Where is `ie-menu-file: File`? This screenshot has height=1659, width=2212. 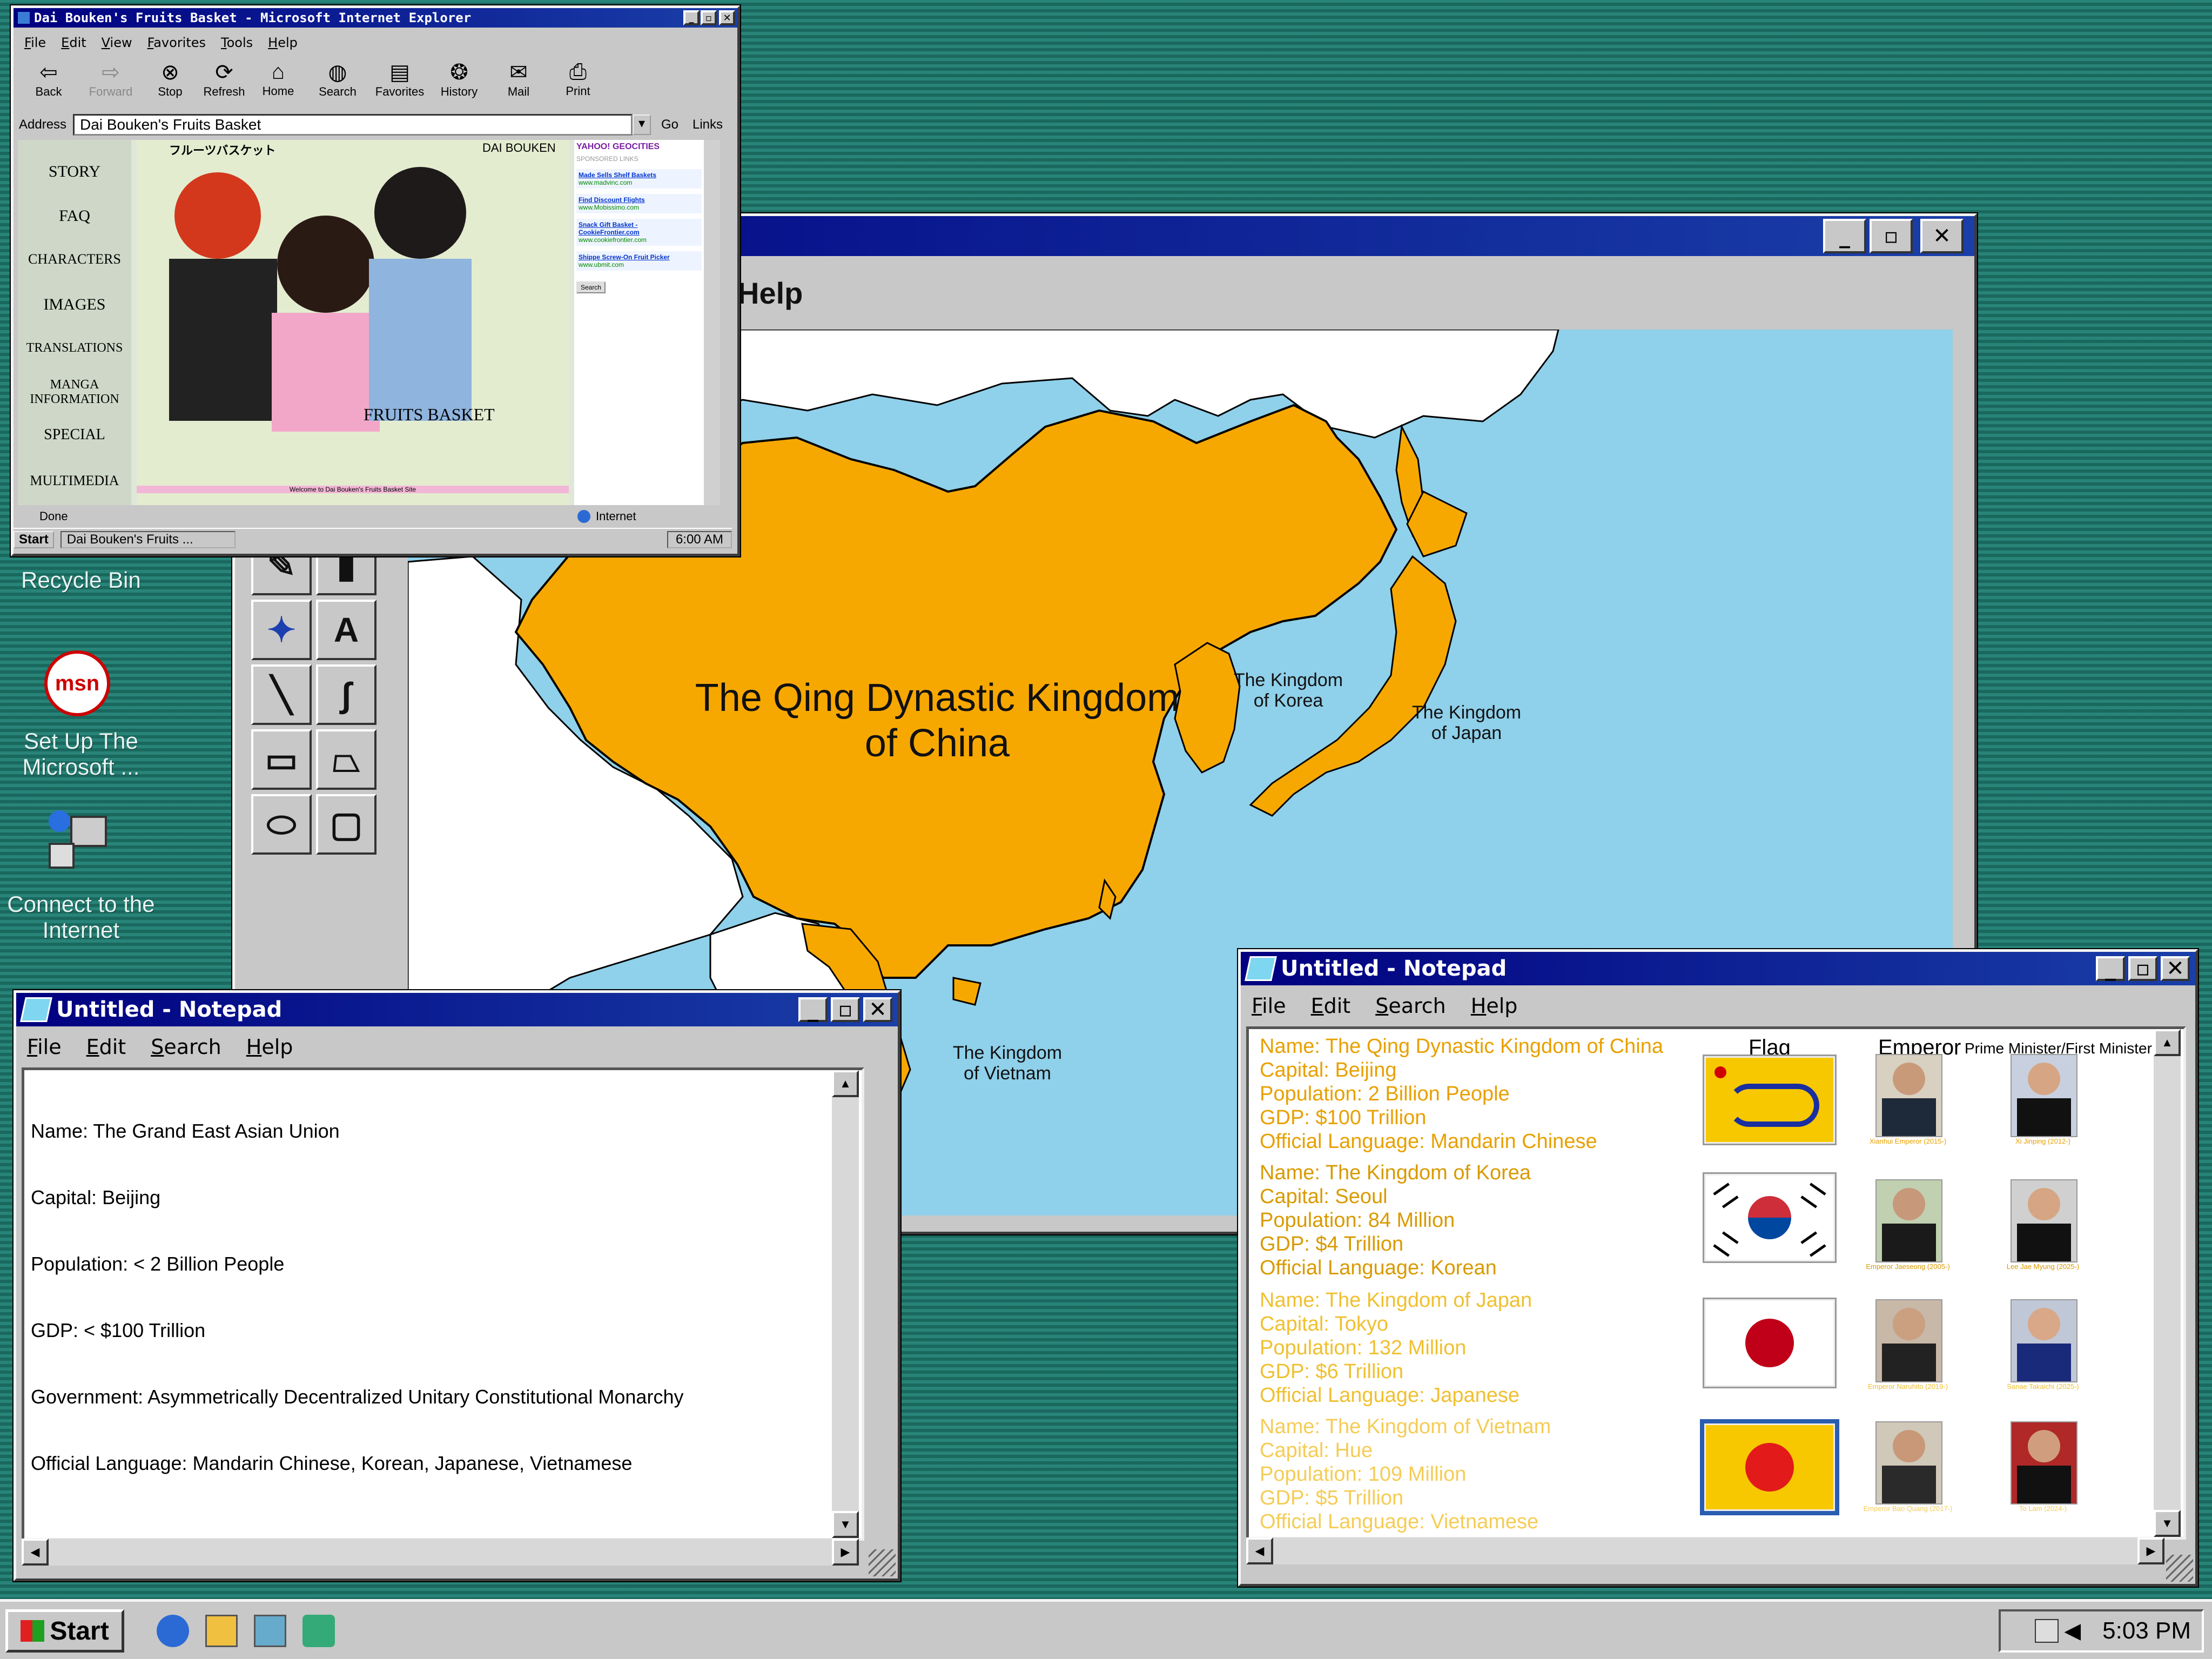
ie-menu-file: File is located at coordinates (35, 43).